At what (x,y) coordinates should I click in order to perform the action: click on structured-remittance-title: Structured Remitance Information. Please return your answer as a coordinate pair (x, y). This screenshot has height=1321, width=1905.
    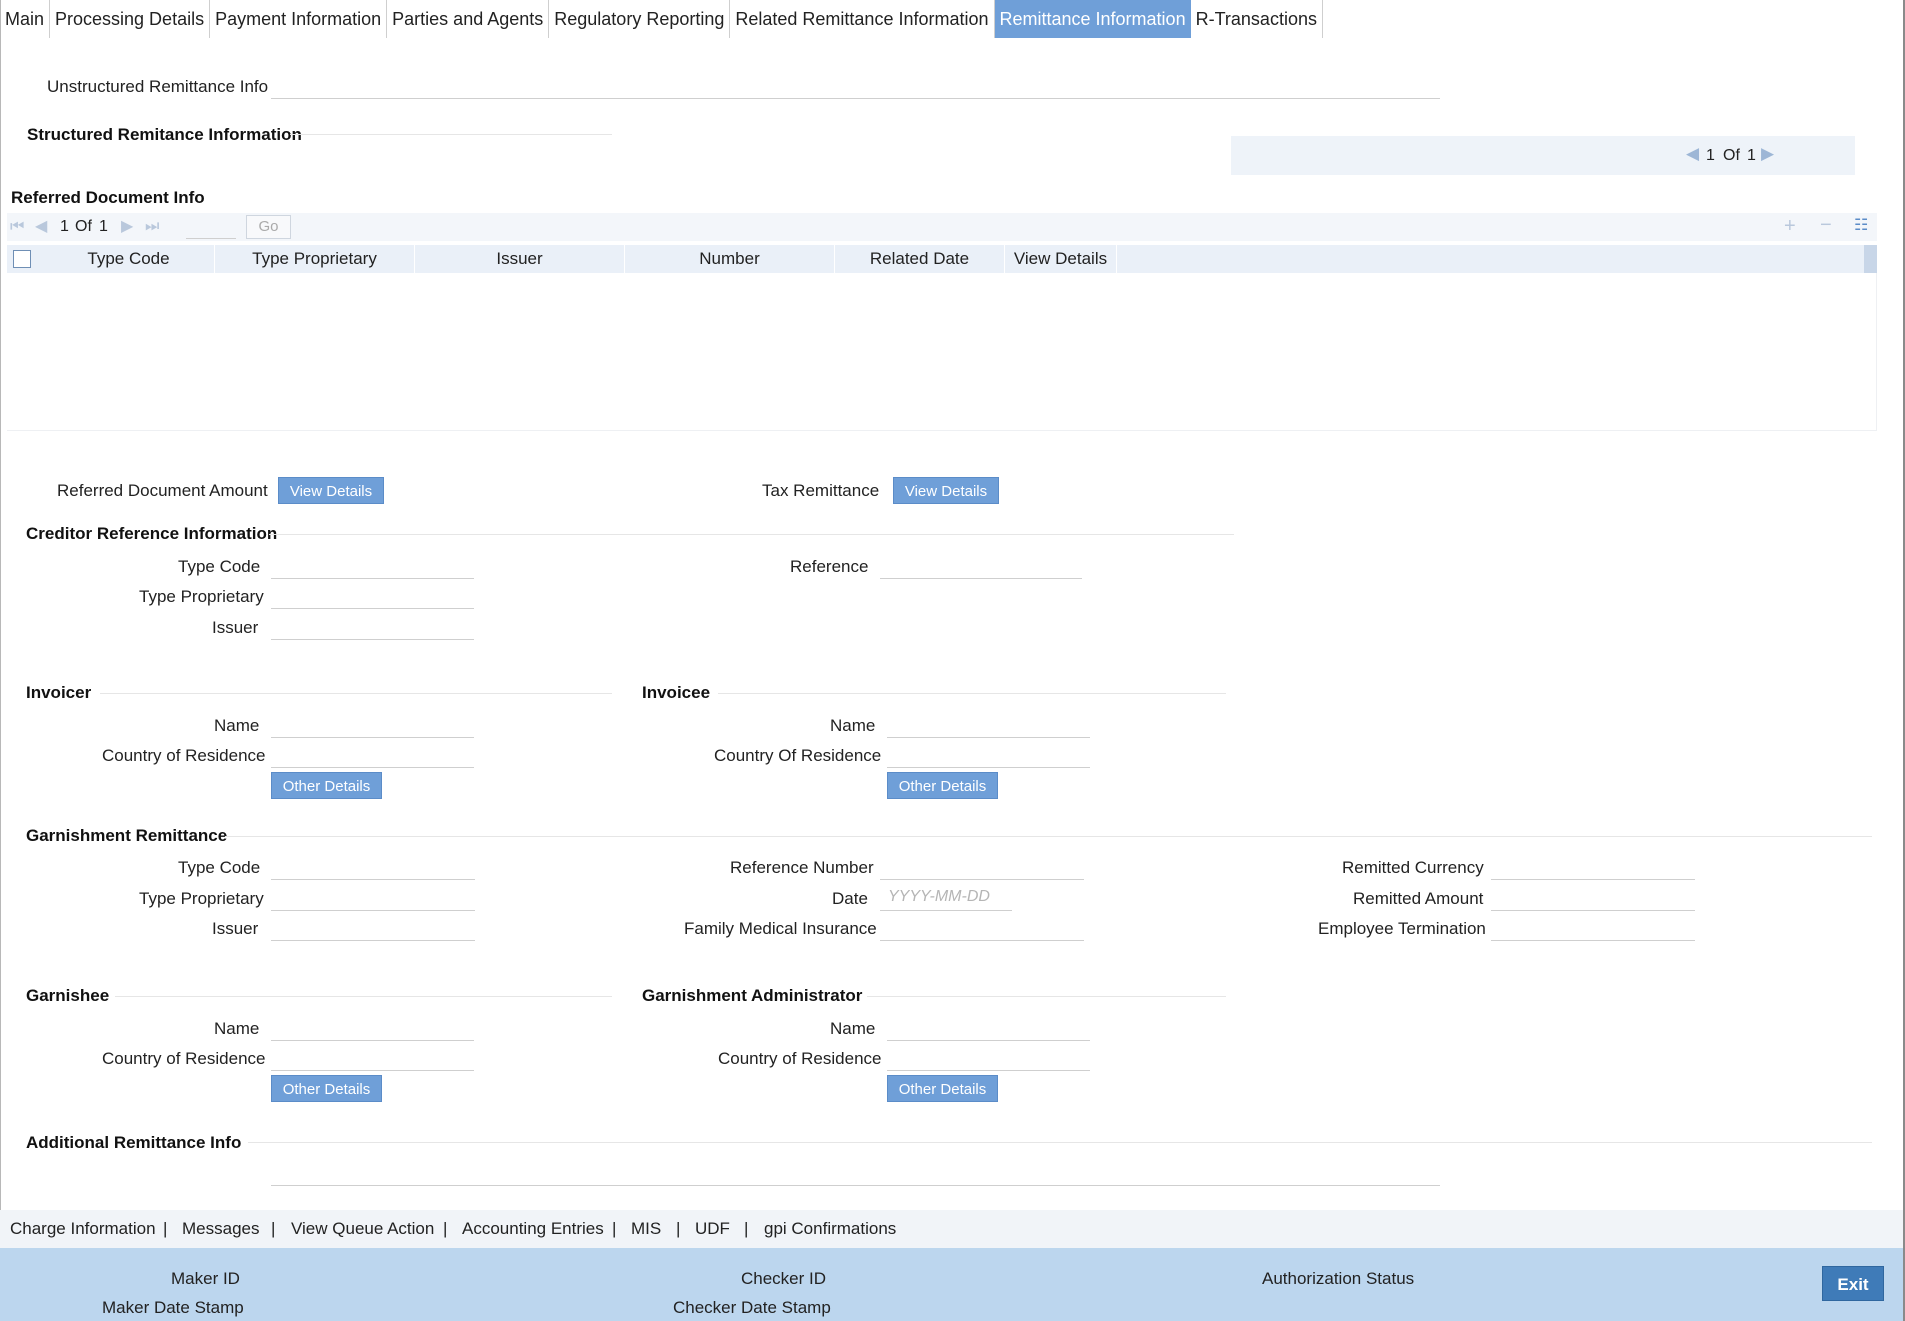
    Looking at the image, I should click on (164, 134).